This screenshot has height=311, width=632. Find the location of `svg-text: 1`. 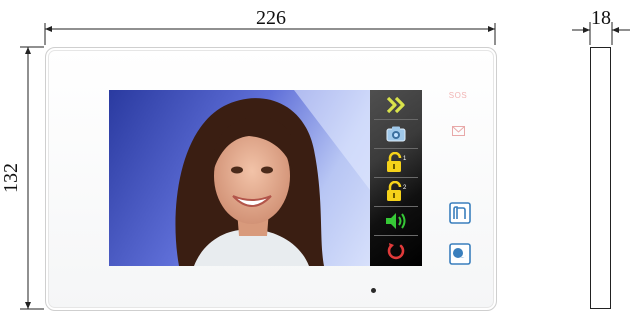

svg-text: 1 is located at coordinates (405, 159).